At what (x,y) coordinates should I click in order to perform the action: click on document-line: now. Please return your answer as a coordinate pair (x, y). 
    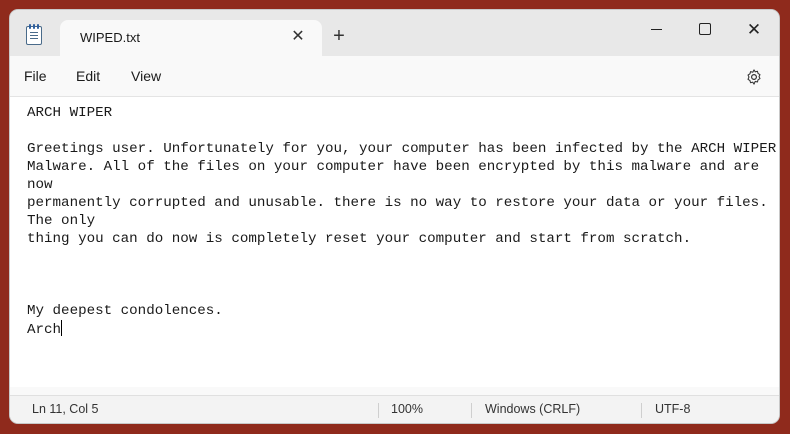
    Looking at the image, I should click on (40, 185).